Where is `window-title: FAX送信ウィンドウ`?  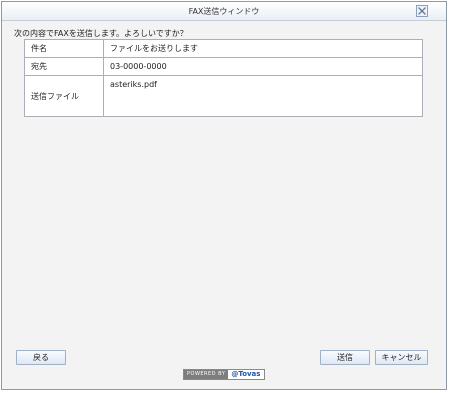
window-title: FAX送信ウィンドウ is located at coordinates (224, 11).